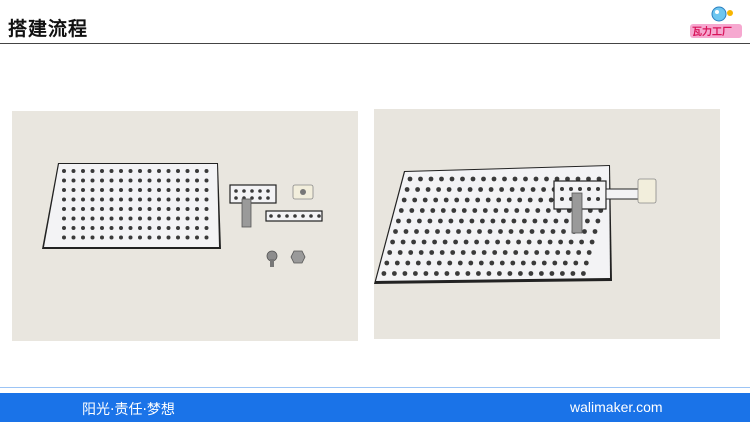 This screenshot has width=750, height=422. Describe the element at coordinates (303, 192) in the screenshot. I see `connector-hole` at that location.